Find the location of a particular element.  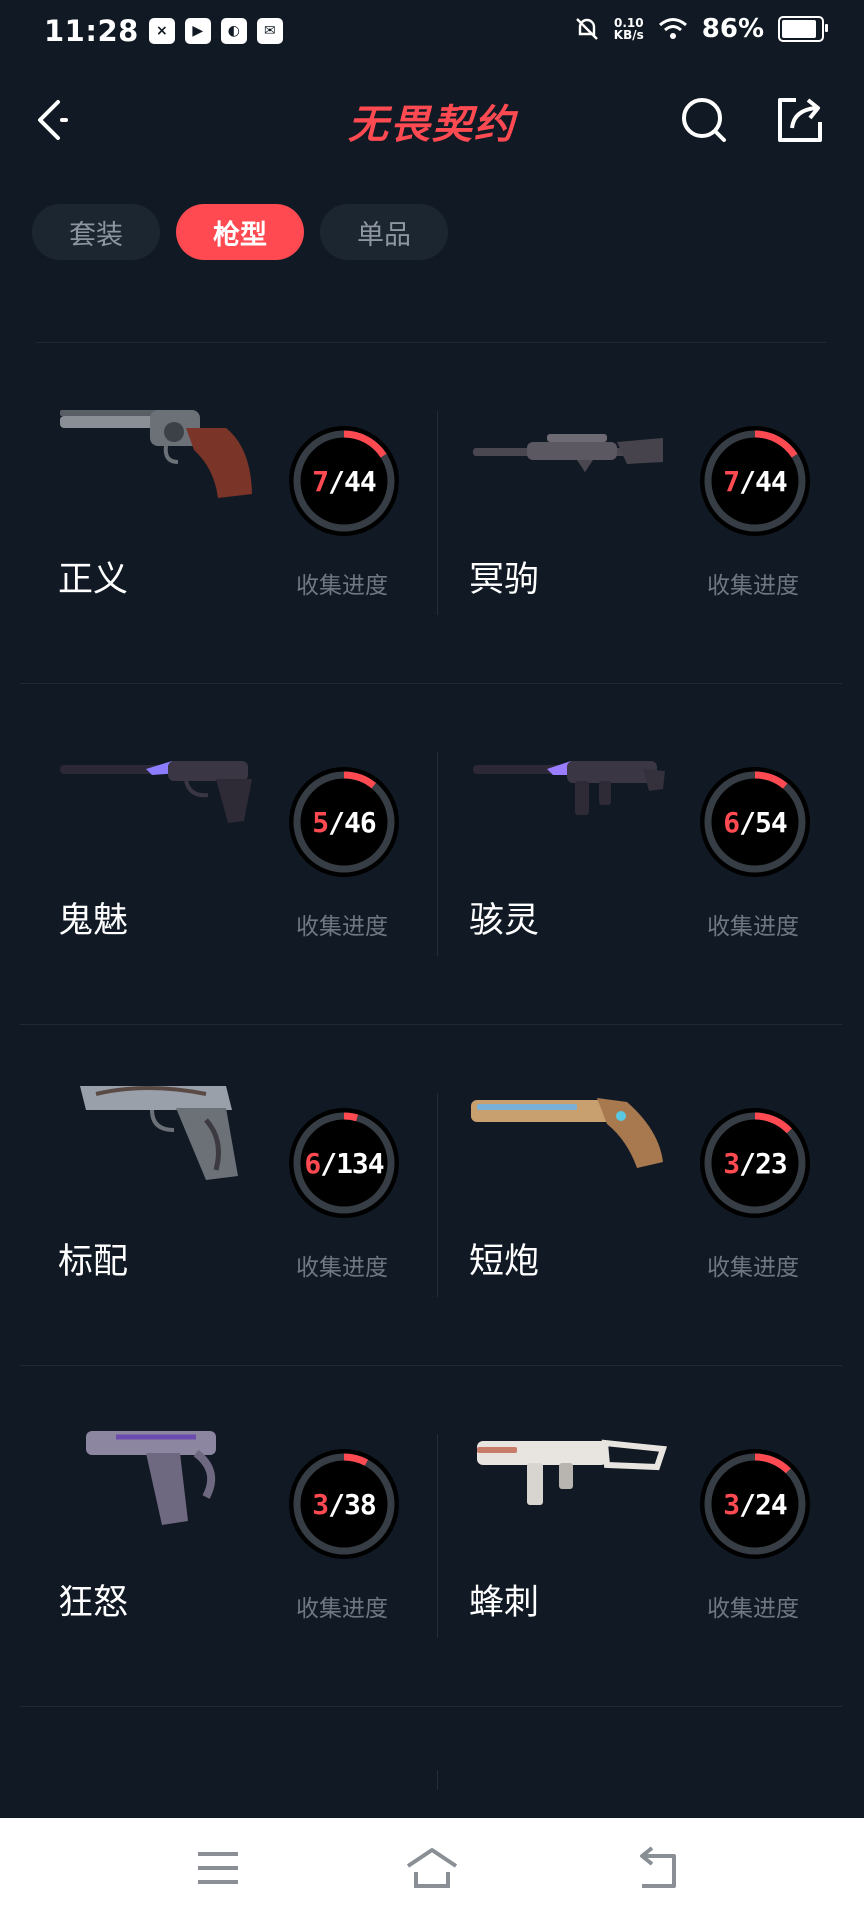

progress-count: 6/134 is located at coordinates (344, 1163).